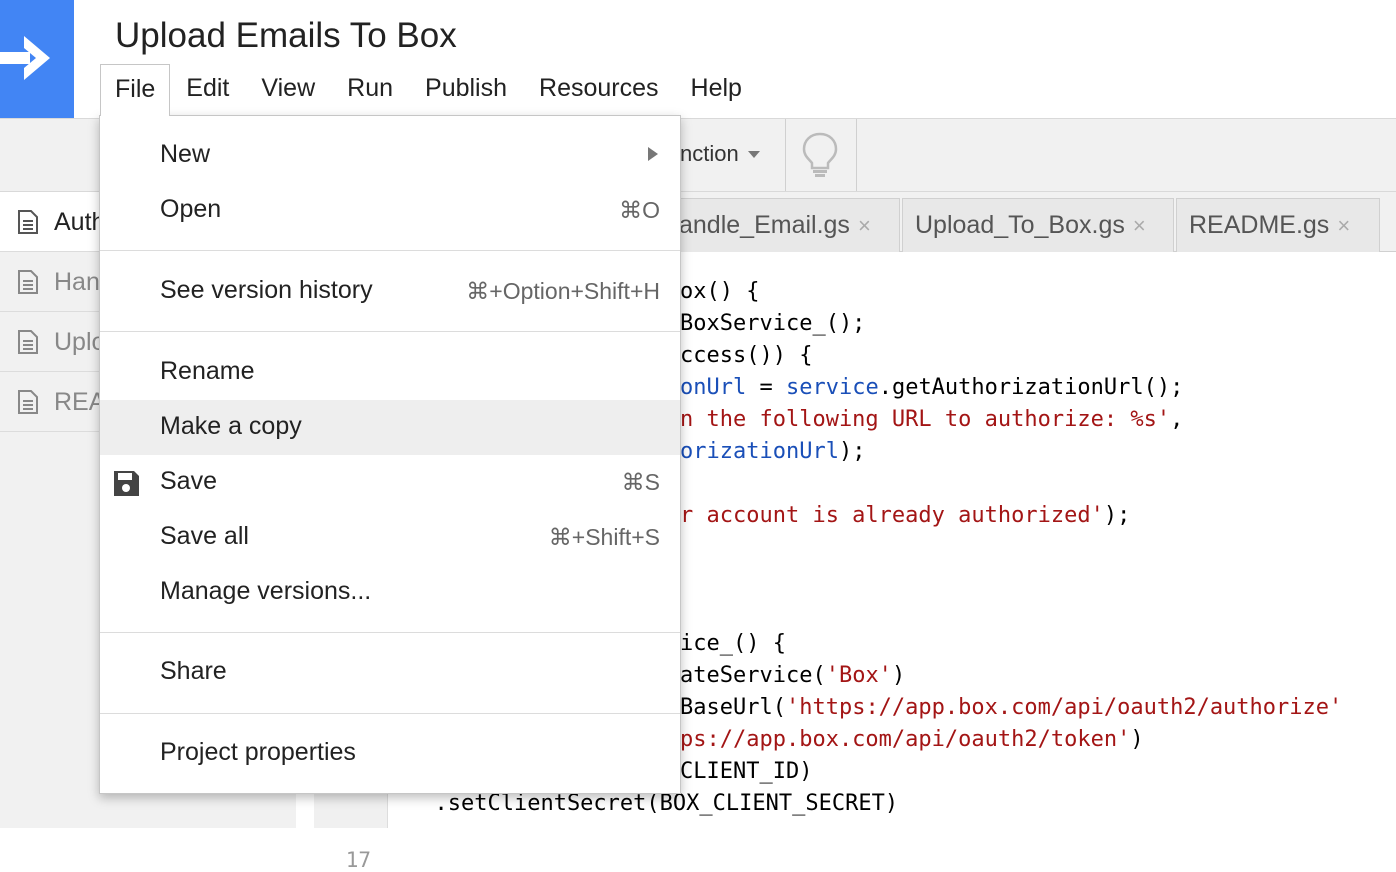 Image resolution: width=1396 pixels, height=872 pixels. I want to click on menu-item-label: Save, so click(188, 481).